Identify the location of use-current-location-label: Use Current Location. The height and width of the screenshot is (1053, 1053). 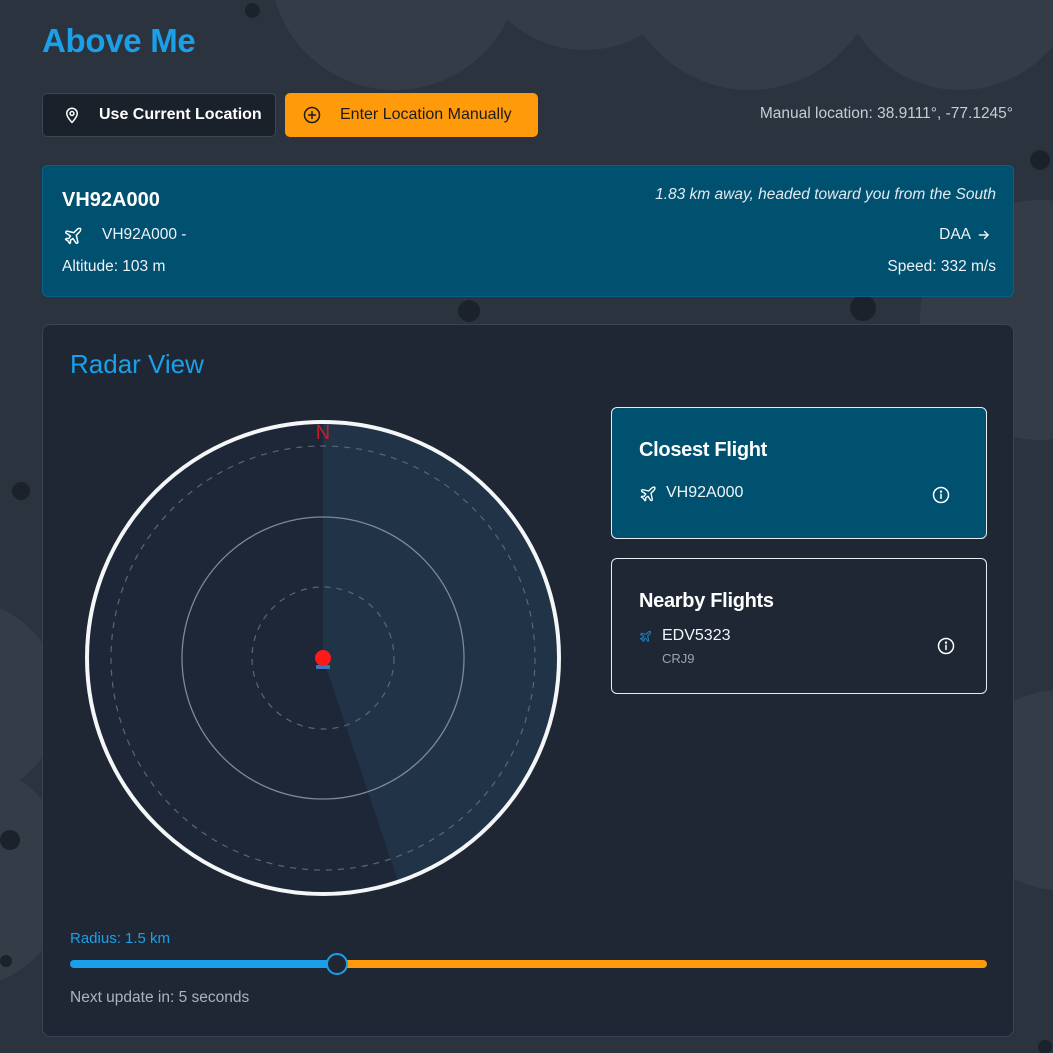
(180, 114).